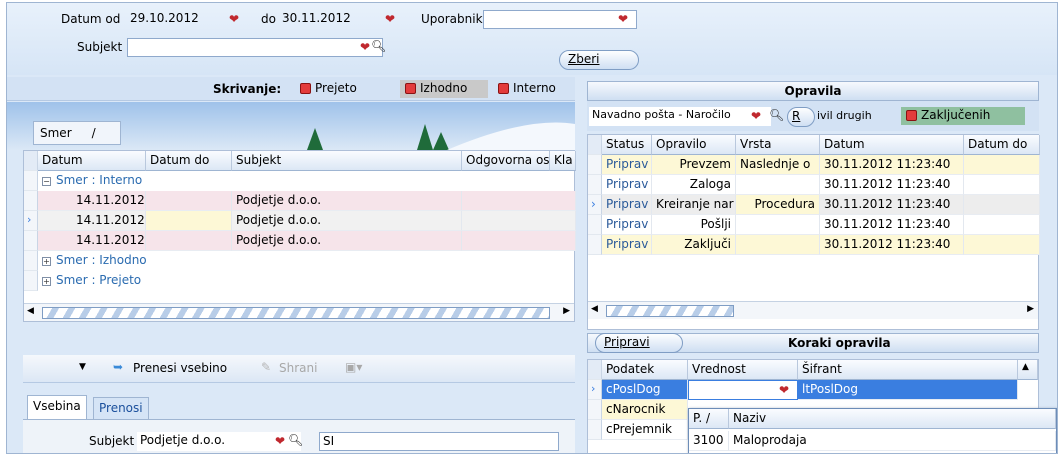  Describe the element at coordinates (77, 133) in the screenshot. I see `group-chip-smer: Smer /` at that location.